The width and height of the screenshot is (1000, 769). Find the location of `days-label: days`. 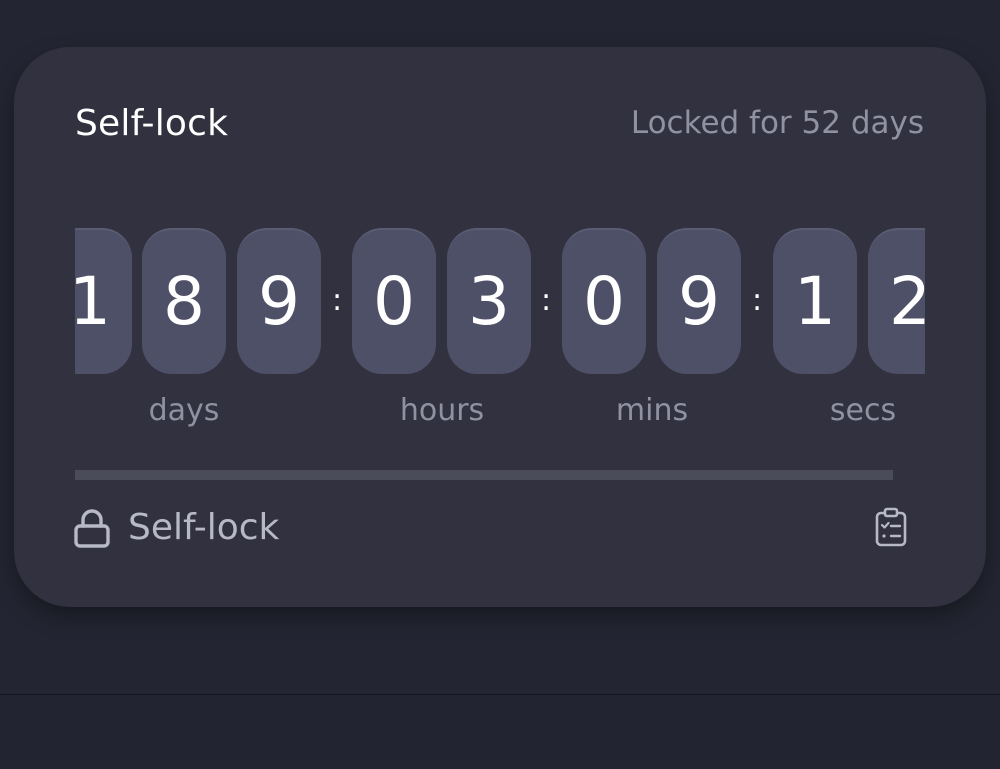

days-label: days is located at coordinates (184, 410).